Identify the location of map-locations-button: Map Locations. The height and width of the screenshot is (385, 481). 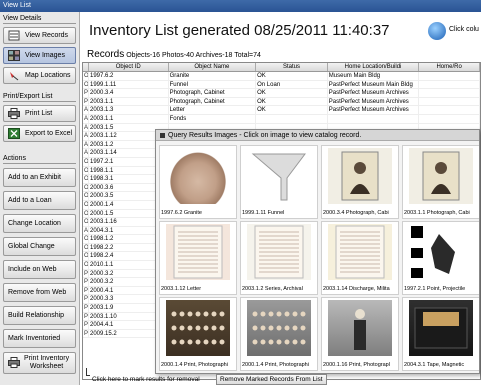
(39, 75).